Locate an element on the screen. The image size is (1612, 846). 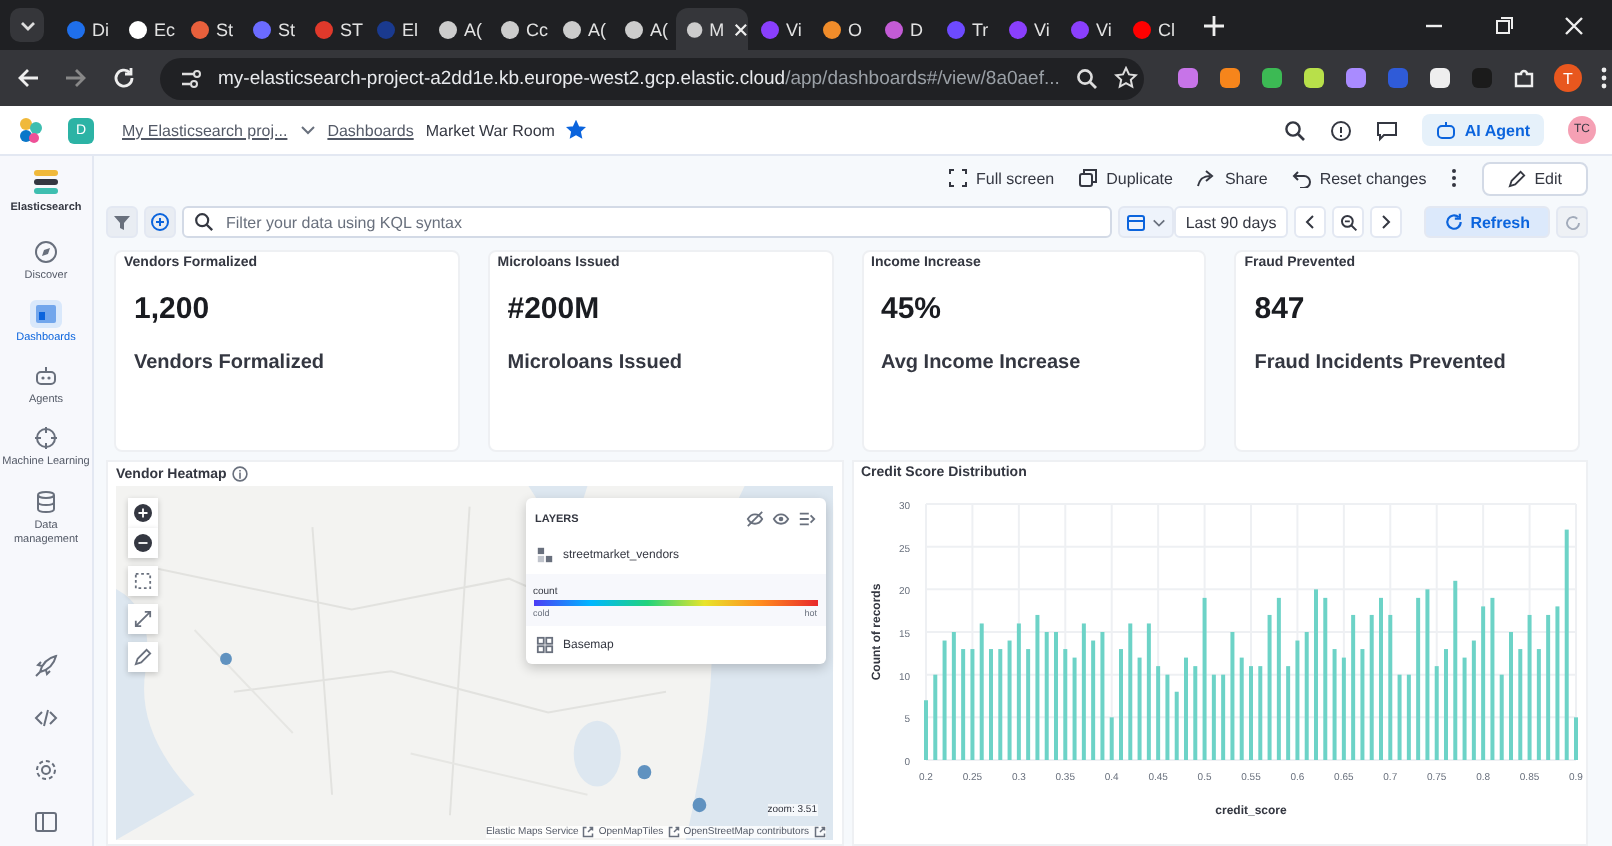
chat-icon is located at coordinates (1387, 130).